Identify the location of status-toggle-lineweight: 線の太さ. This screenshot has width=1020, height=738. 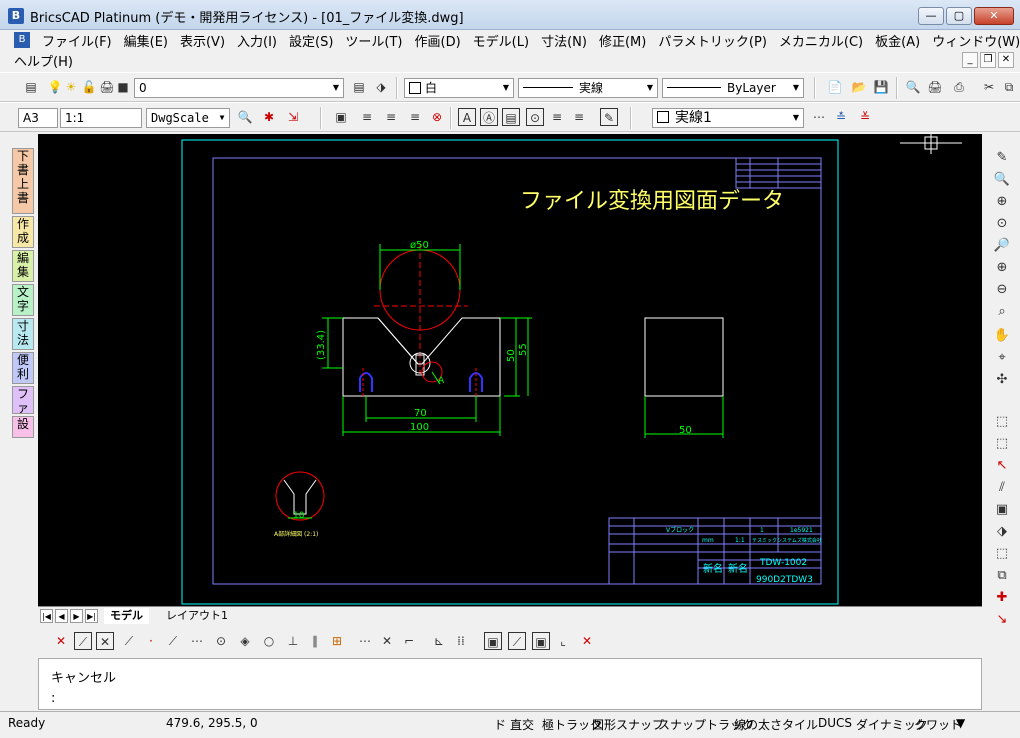
(758, 724).